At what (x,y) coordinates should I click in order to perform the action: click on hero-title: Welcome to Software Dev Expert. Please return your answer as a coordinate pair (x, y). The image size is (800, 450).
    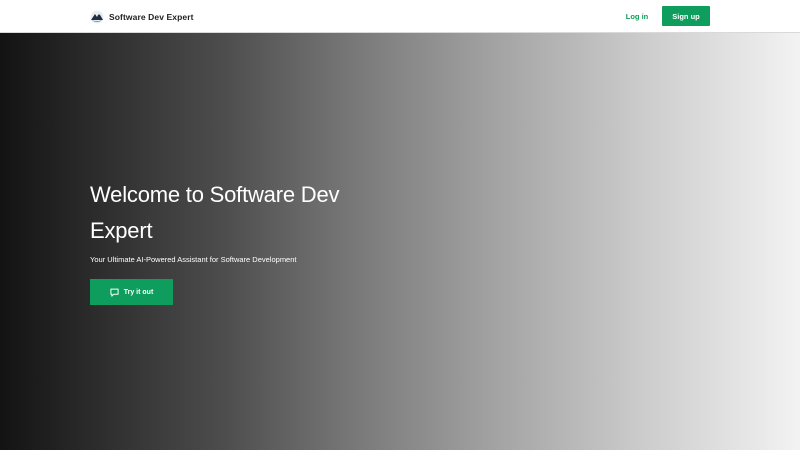
    Looking at the image, I should click on (215, 212).